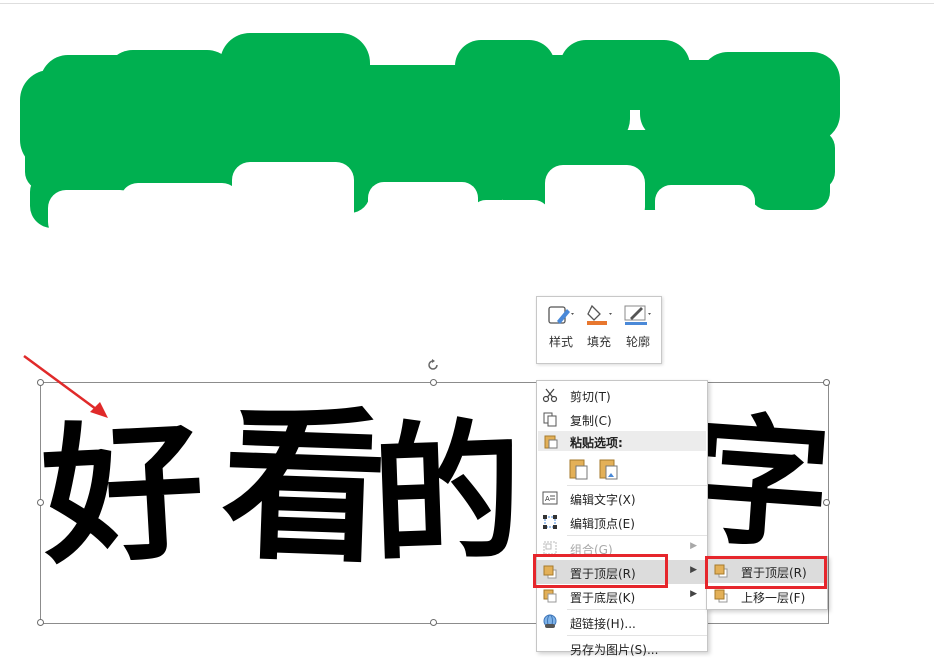 This screenshot has height=660, width=934. Describe the element at coordinates (550, 419) in the screenshot. I see `copy-icon` at that location.